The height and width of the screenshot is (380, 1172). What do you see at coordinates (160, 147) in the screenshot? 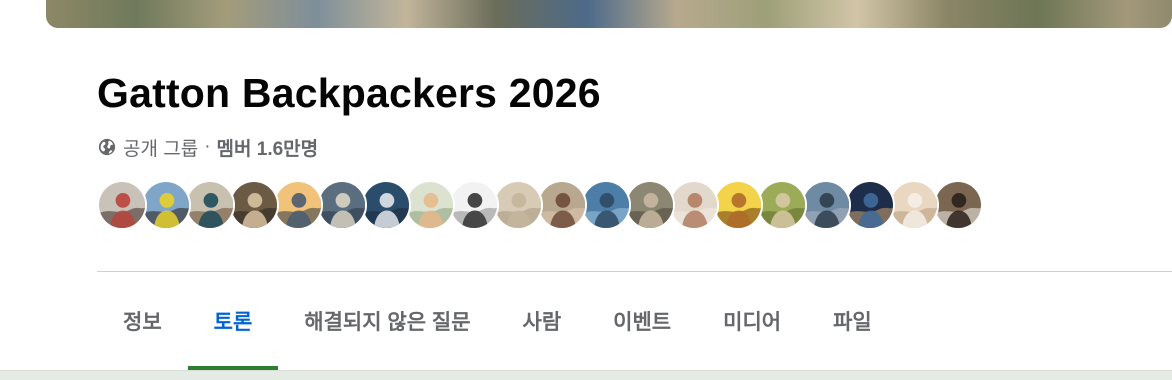
I see `privacy-label: 공개 그룹` at bounding box center [160, 147].